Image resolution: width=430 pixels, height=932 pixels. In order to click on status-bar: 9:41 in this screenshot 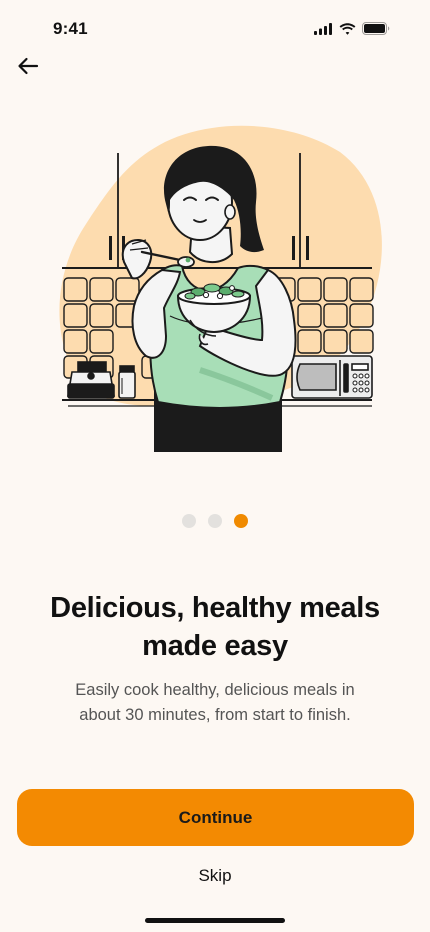, I will do `click(215, 28)`.